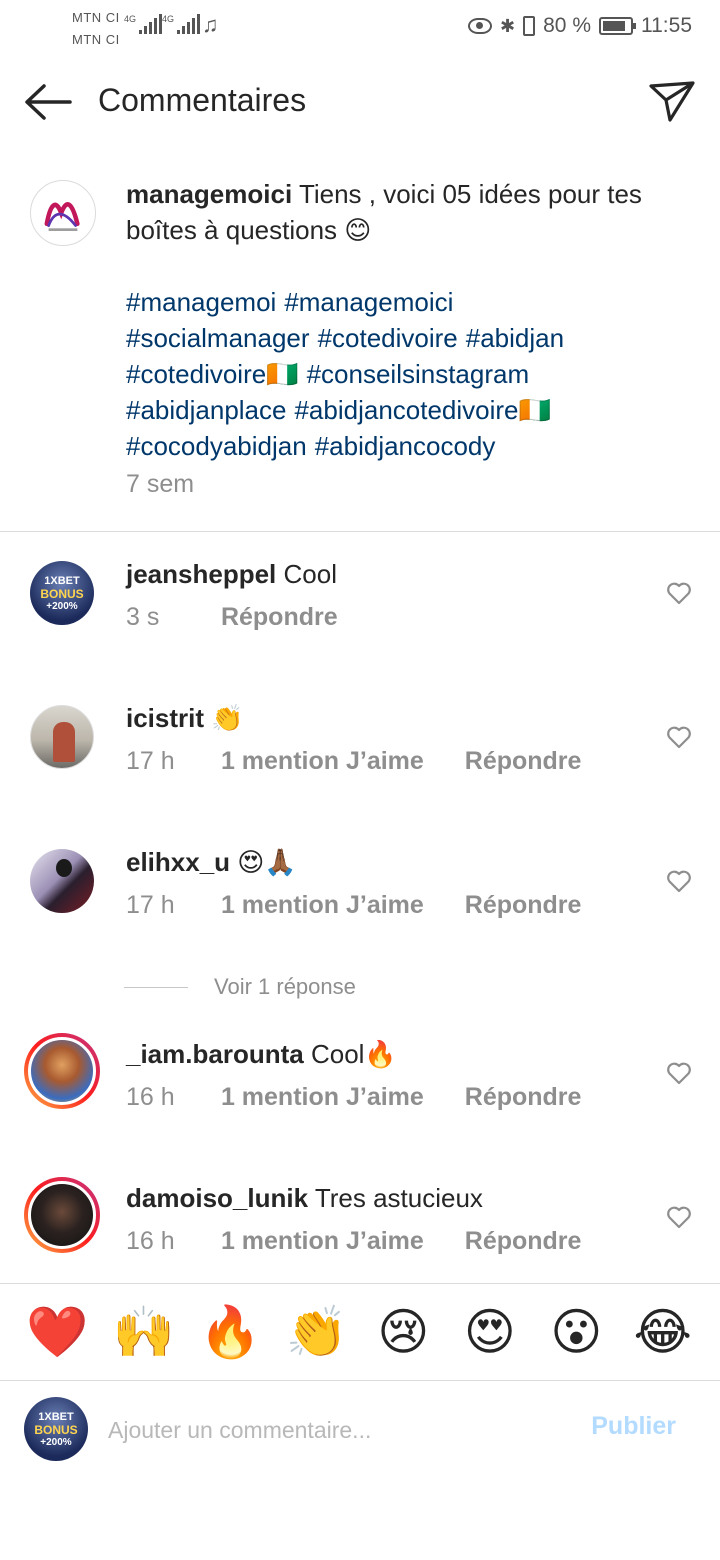  What do you see at coordinates (212, 374) in the screenshot?
I see `hashtag: #cotedivoire🇨🇮` at bounding box center [212, 374].